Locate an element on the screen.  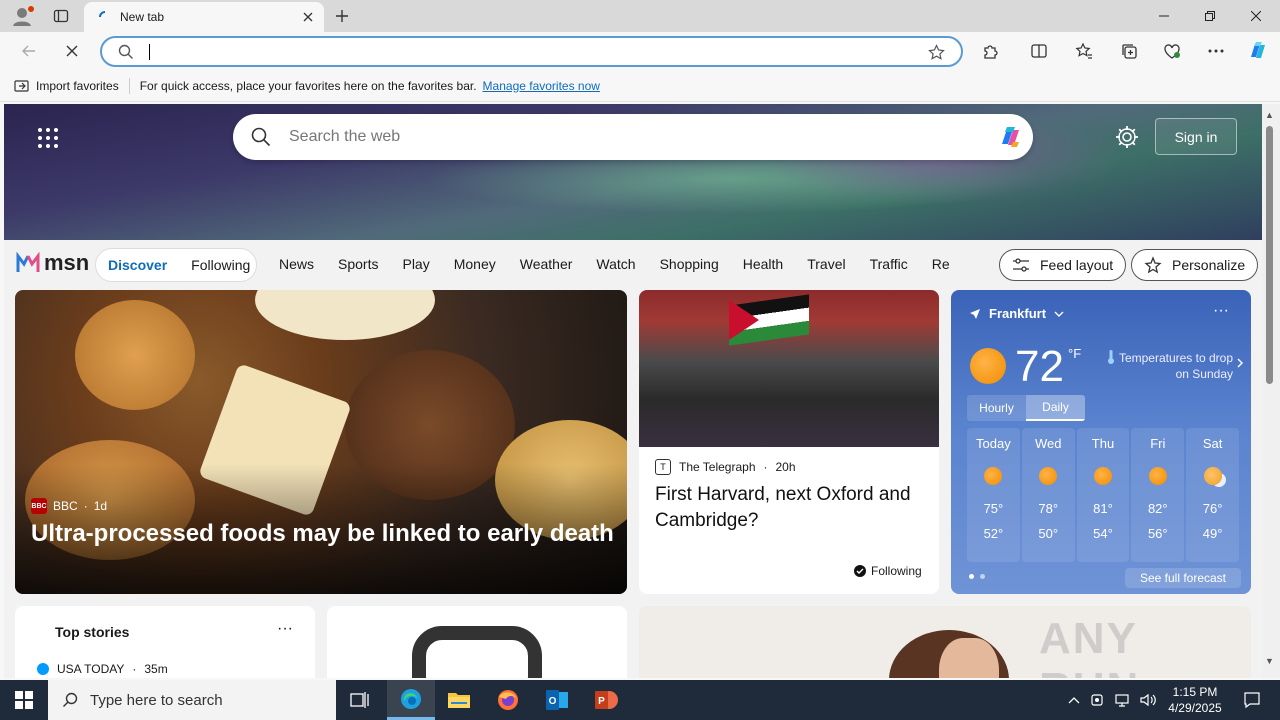
stop-loading-button is located at coordinates (72, 51).